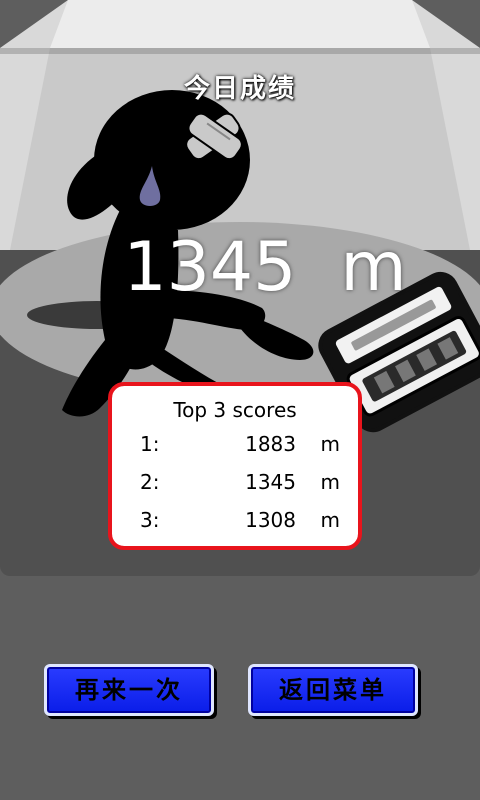 The width and height of the screenshot is (480, 800). I want to click on retry-button: 再来一次, so click(129, 690).